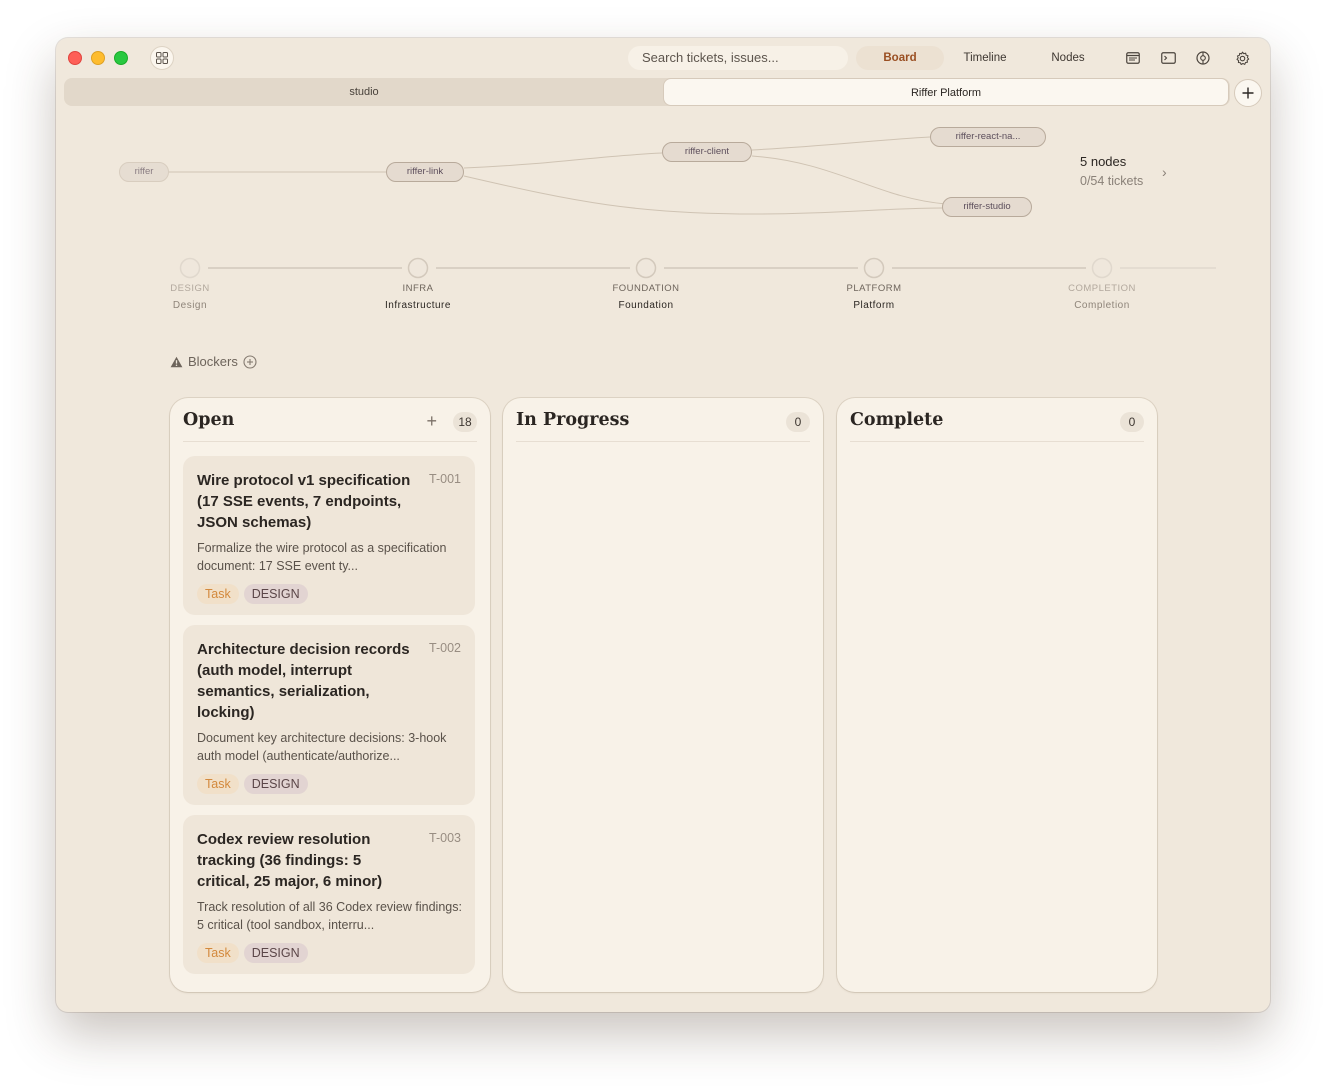 The width and height of the screenshot is (1326, 1086). What do you see at coordinates (1103, 161) in the screenshot?
I see `node-count: 5 nodes` at bounding box center [1103, 161].